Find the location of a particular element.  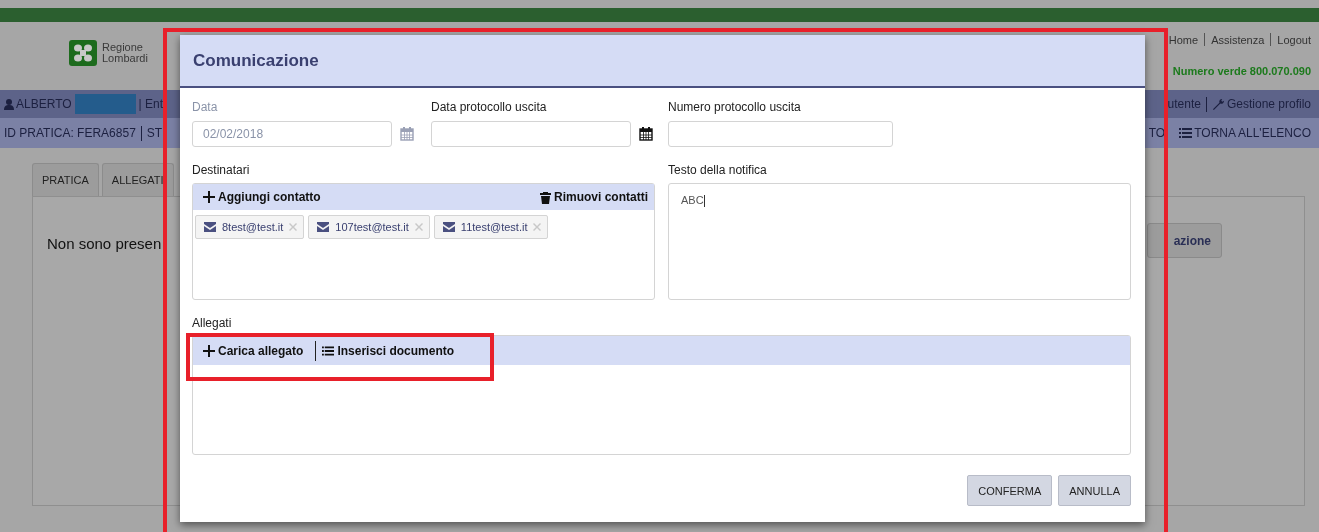

field-label: Data is located at coordinates (205, 107).